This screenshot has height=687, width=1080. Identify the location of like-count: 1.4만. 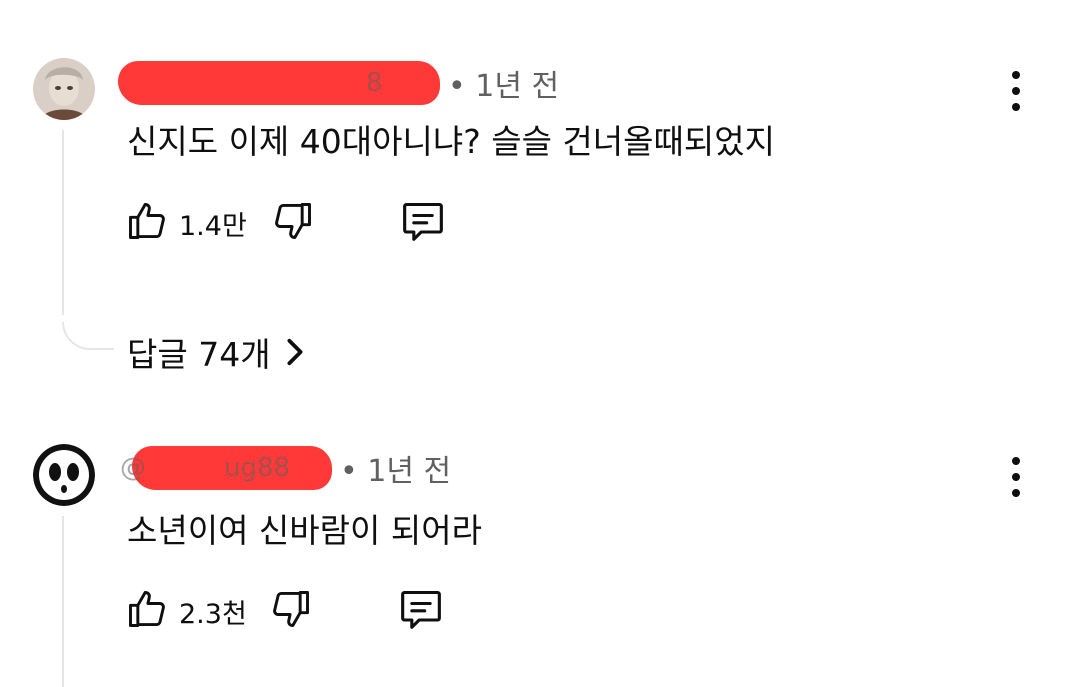
(213, 226).